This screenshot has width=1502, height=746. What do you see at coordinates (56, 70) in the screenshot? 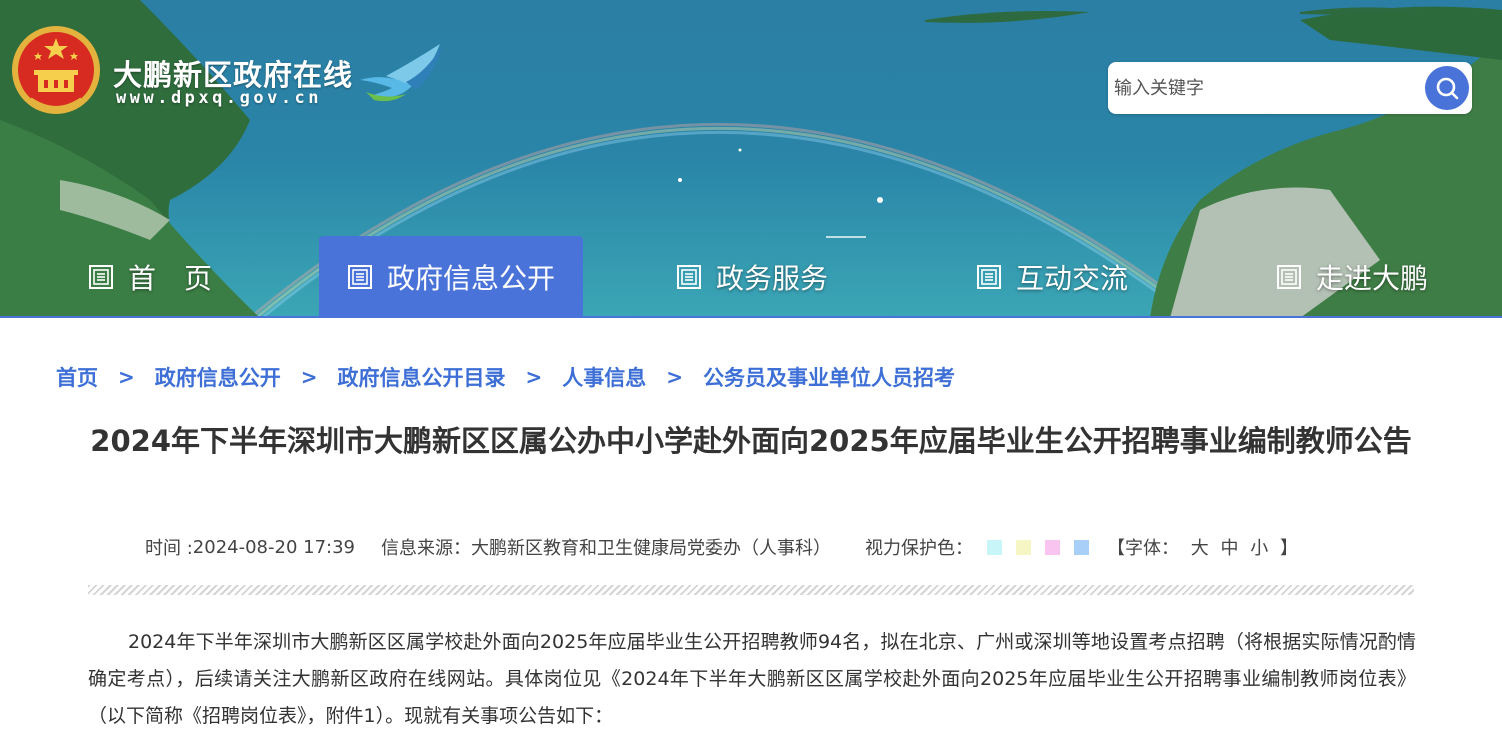
I see `national-emblem-icon` at bounding box center [56, 70].